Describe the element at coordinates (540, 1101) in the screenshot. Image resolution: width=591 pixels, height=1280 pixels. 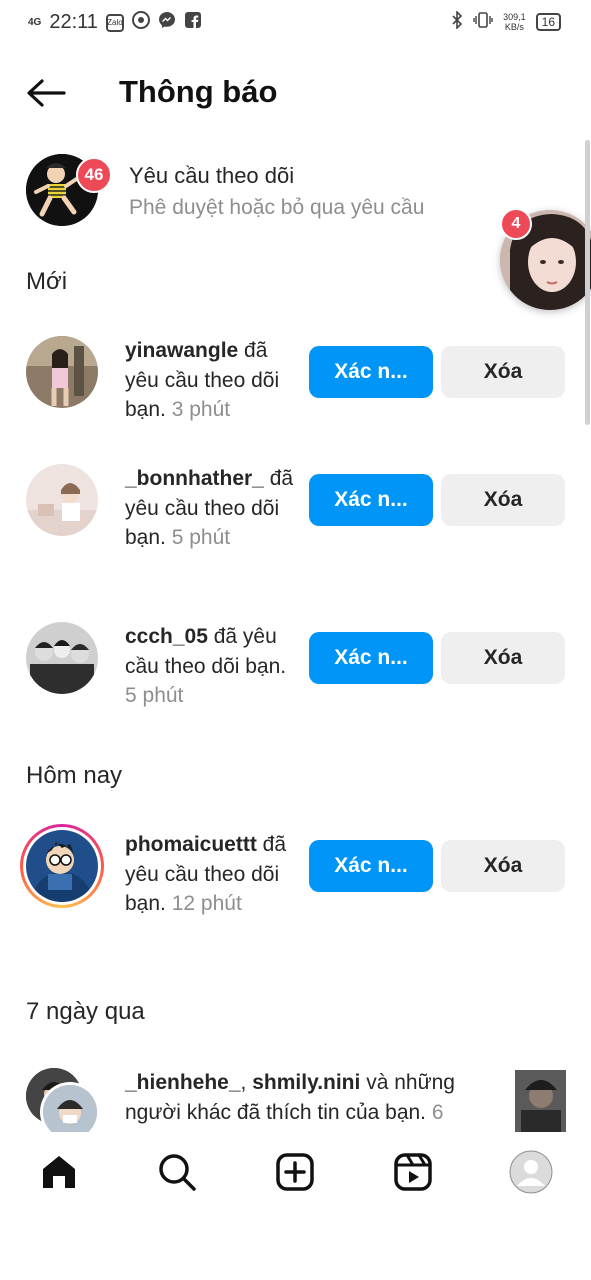
I see `story-thumbnail` at that location.